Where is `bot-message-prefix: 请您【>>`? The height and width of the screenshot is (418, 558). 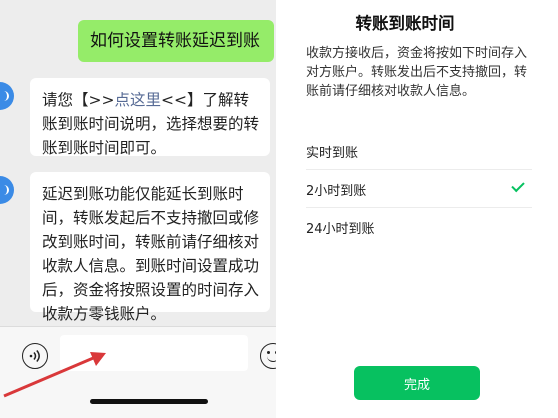 bot-message-prefix: 请您【>> is located at coordinates (78, 100).